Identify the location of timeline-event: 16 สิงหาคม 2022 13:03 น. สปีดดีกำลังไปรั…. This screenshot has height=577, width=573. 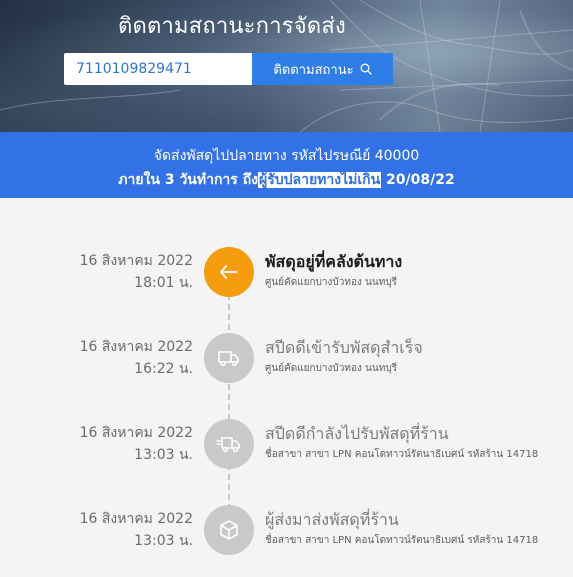
(286, 450).